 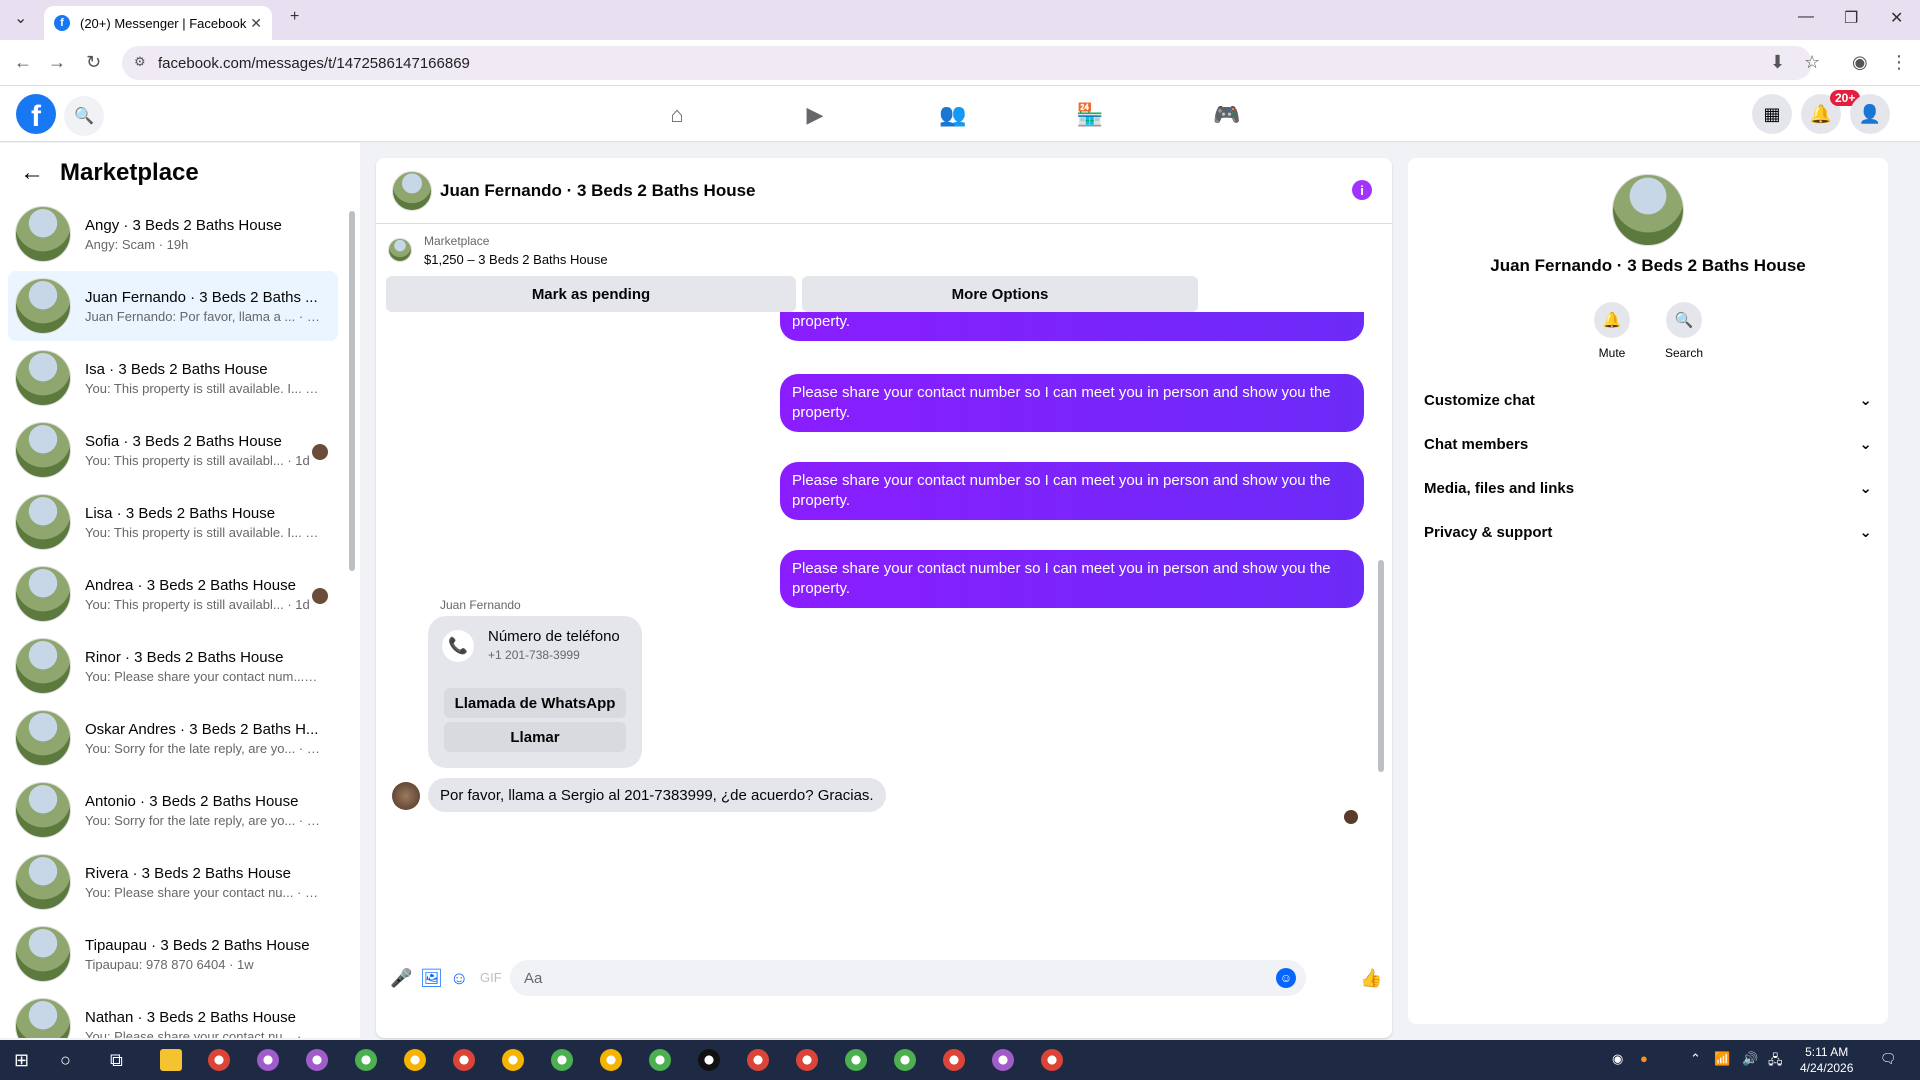 I want to click on close-window-icon: ✕, so click(x=1896, y=18).